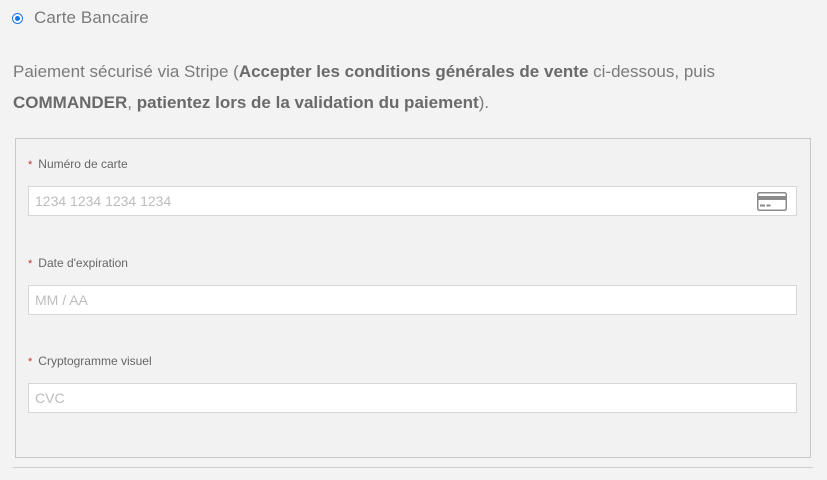  Describe the element at coordinates (652, 71) in the screenshot. I see `description-text: ci-dessous, puis` at that location.